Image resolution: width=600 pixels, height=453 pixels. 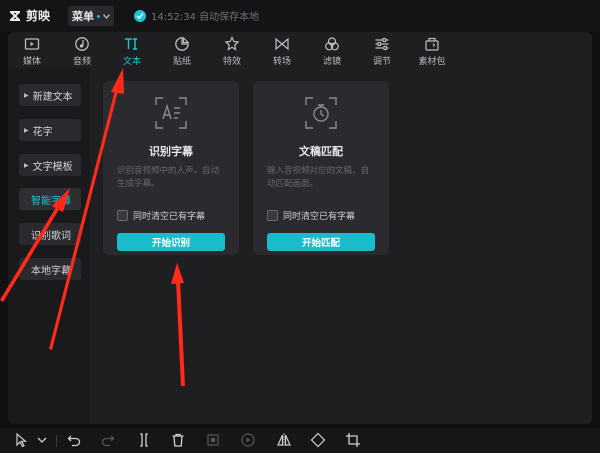 I want to click on tab-media: 媒体, so click(x=32, y=50).